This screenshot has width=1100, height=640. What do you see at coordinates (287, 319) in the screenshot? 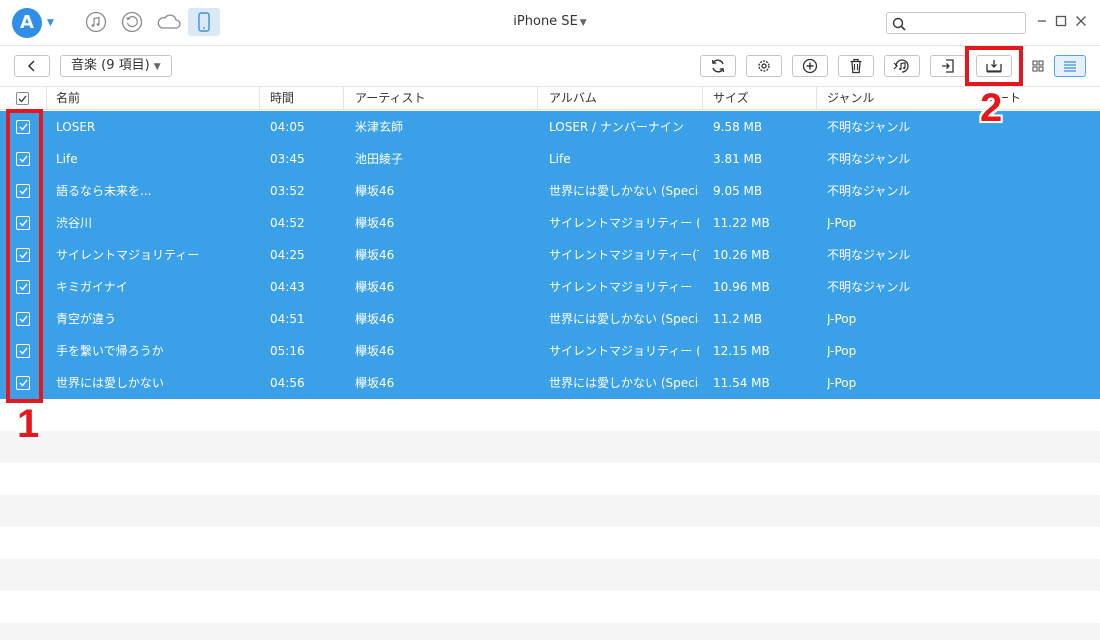
I see `cell-time: 04:51` at bounding box center [287, 319].